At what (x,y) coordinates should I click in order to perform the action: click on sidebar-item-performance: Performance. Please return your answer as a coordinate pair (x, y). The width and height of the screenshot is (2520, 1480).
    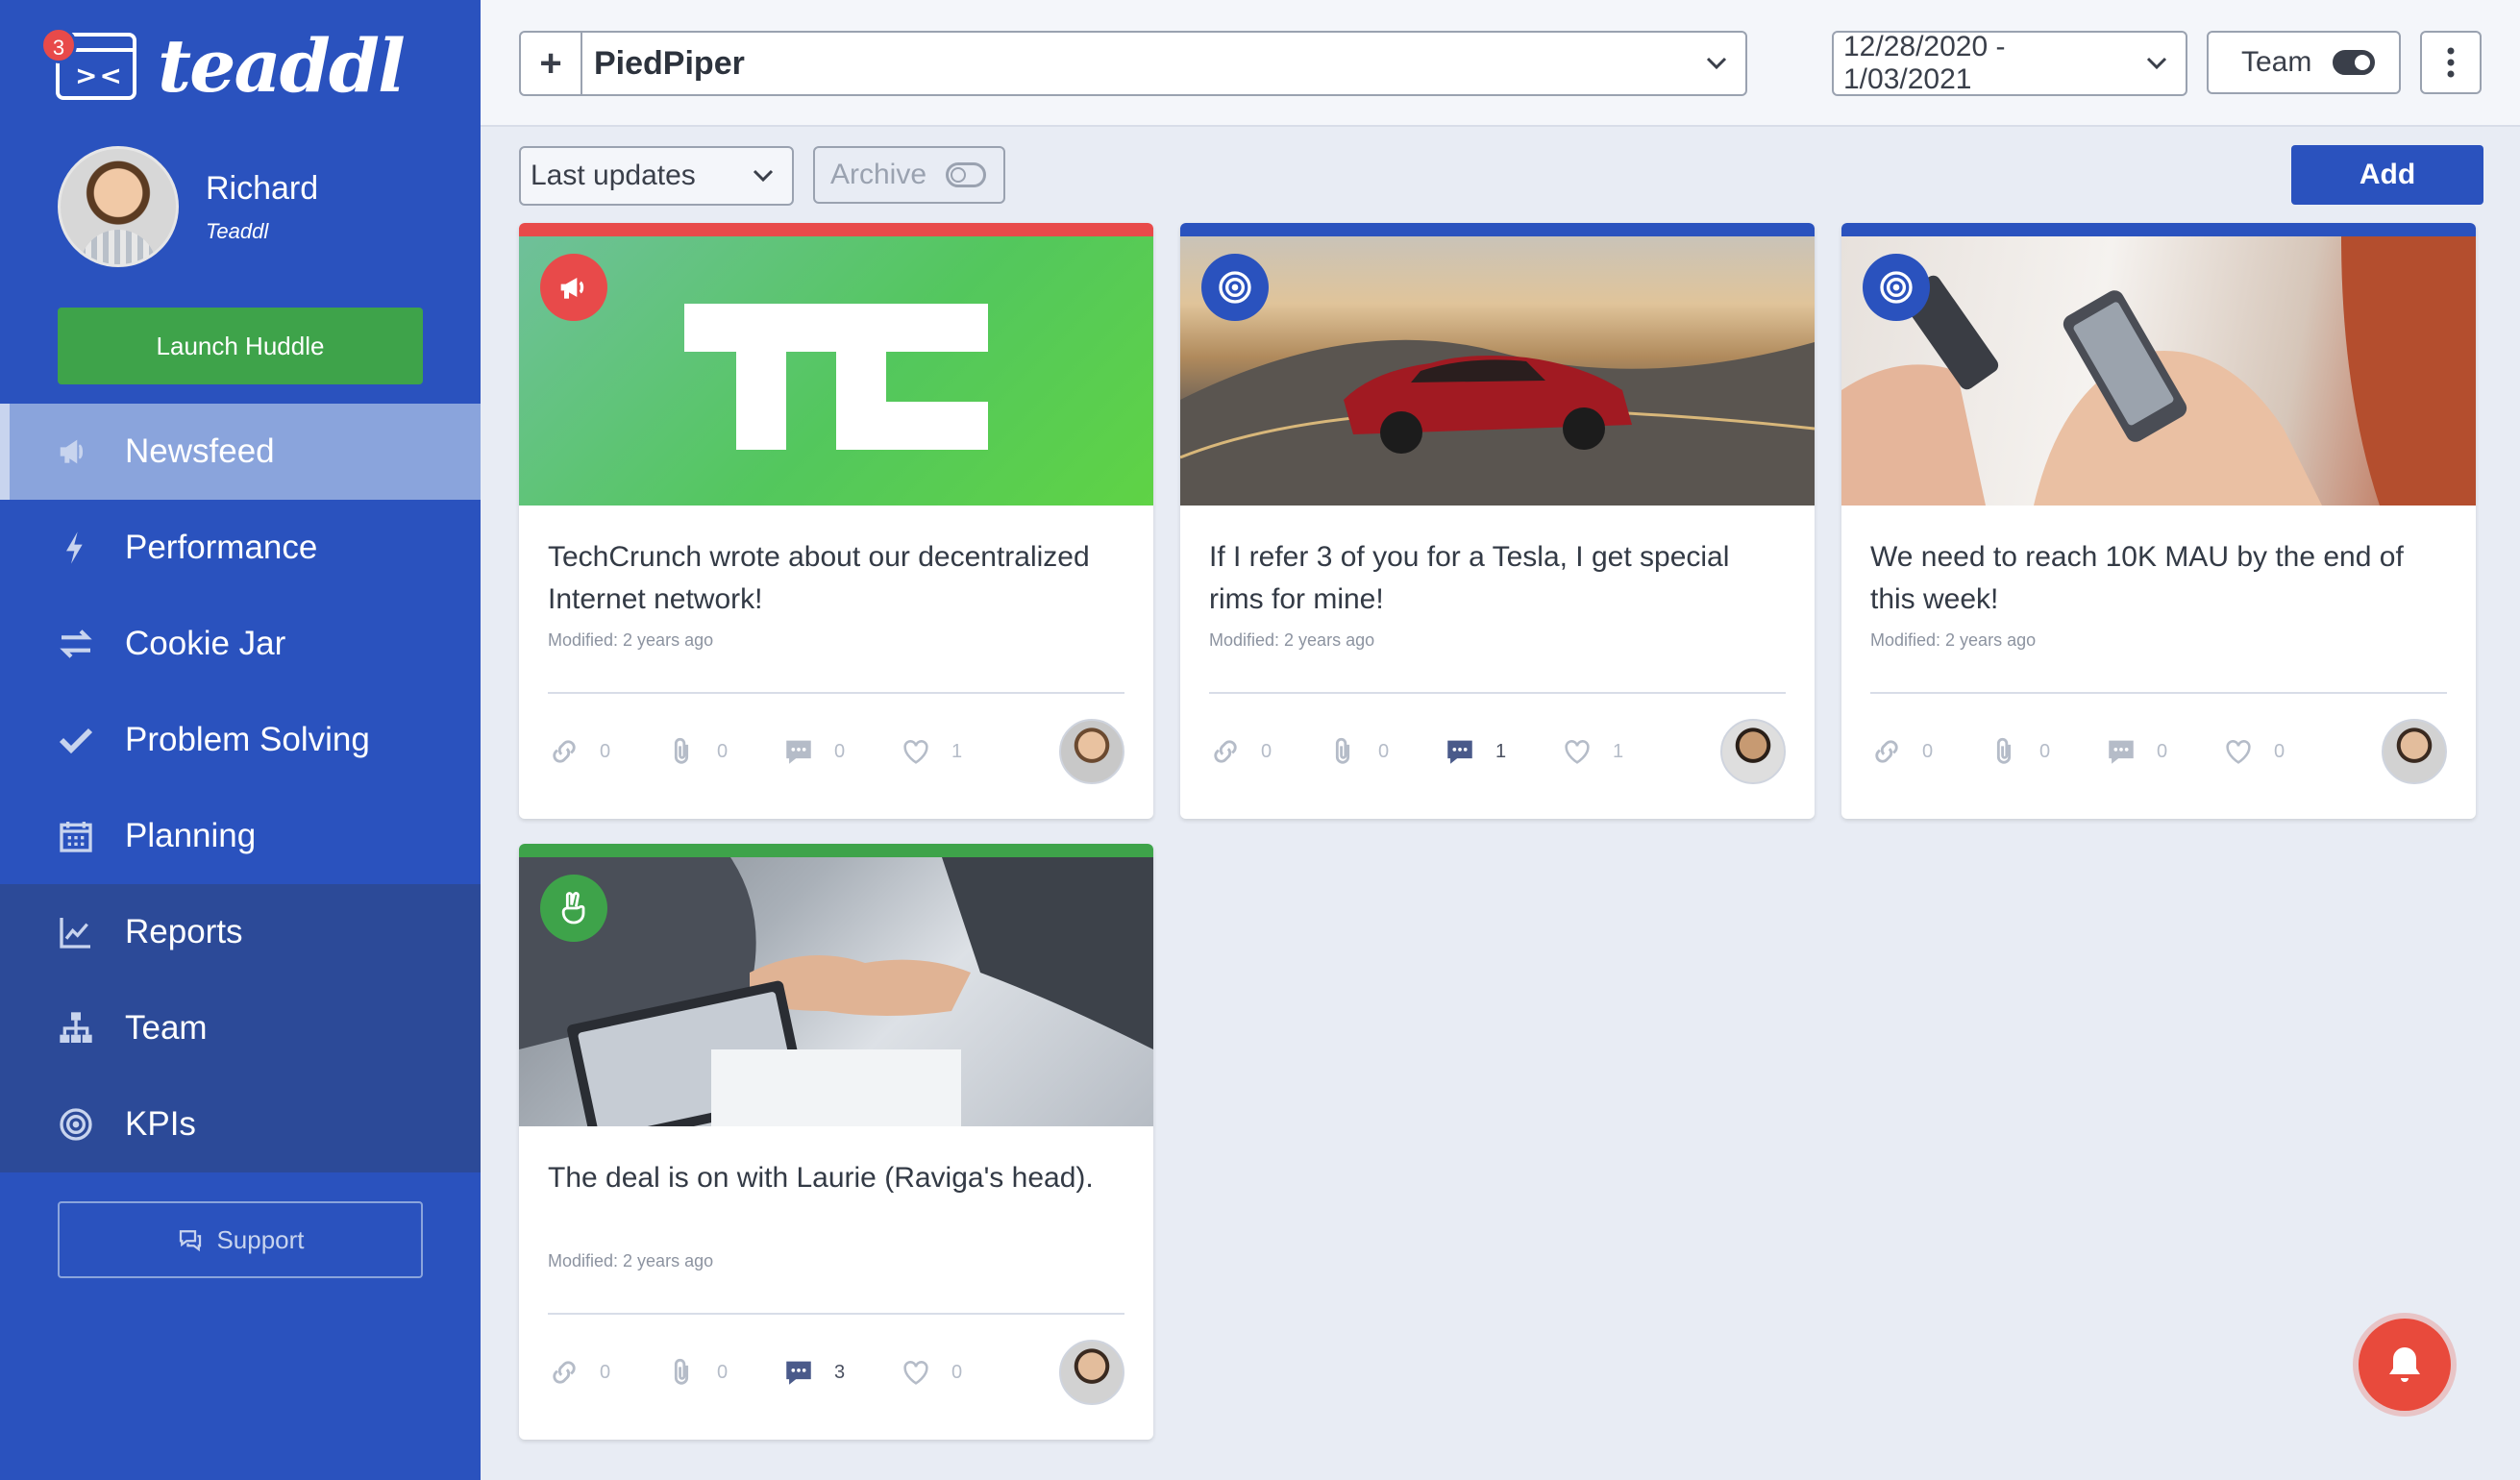
    Looking at the image, I should click on (241, 548).